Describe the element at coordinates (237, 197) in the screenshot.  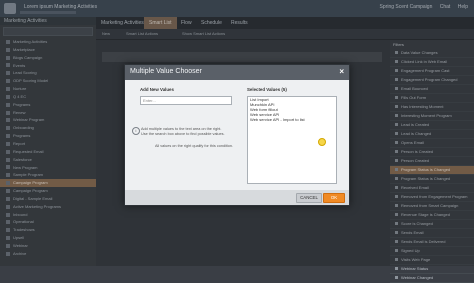
I see `dialog-footer: CANCEL OK` at that location.